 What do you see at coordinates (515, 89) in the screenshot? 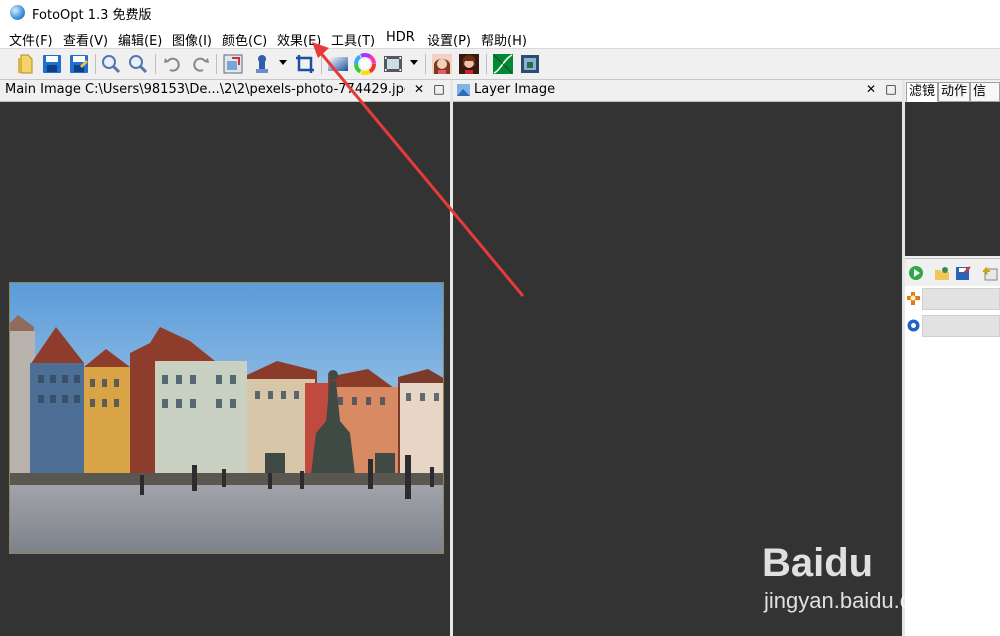
I see `layer-image-title: Layer Image` at bounding box center [515, 89].